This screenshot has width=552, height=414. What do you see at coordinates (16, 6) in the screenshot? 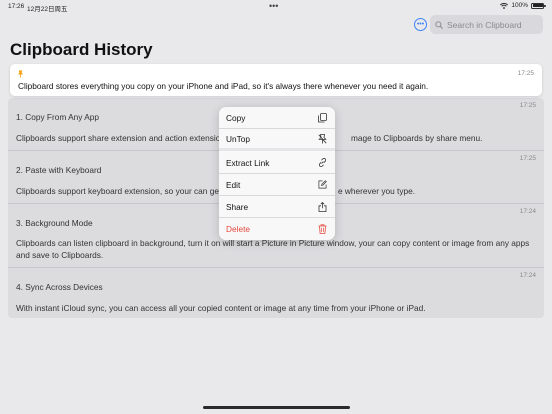
I see `status-time: 17:26` at bounding box center [16, 6].